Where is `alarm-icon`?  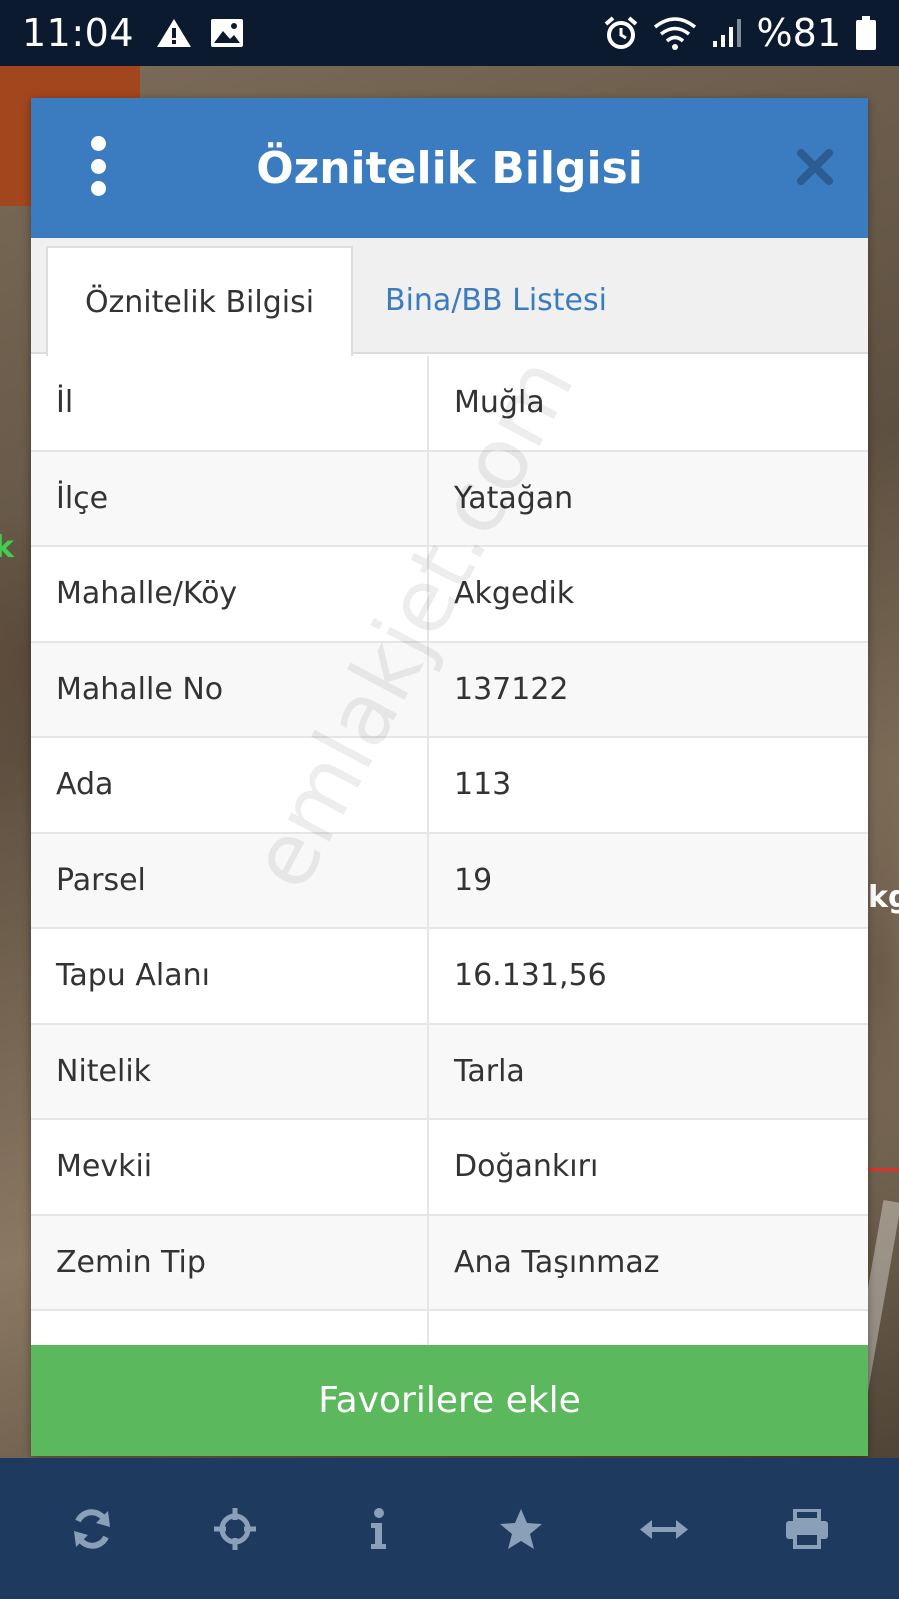 alarm-icon is located at coordinates (620, 32).